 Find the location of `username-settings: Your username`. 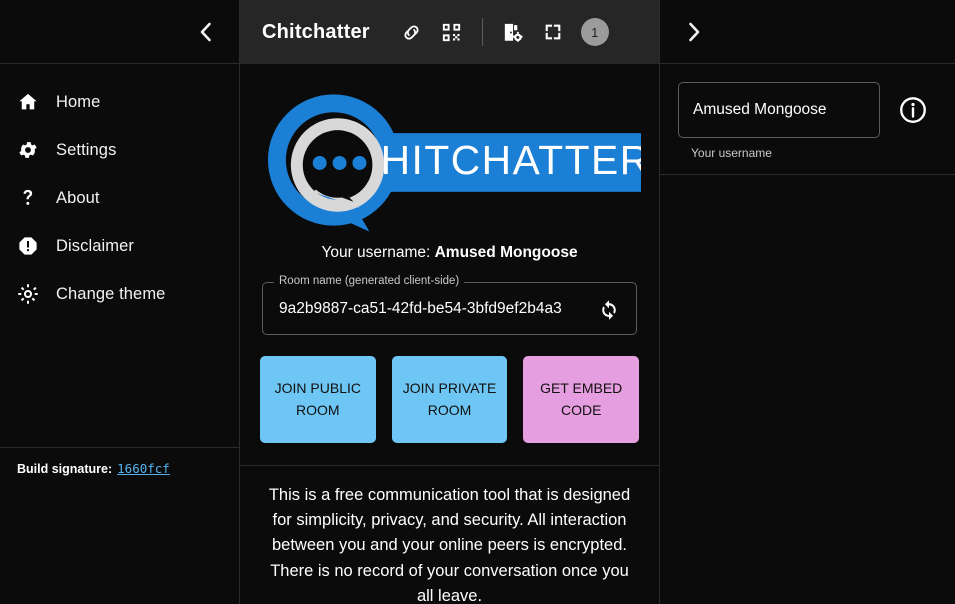

username-settings: Your username is located at coordinates (807, 119).